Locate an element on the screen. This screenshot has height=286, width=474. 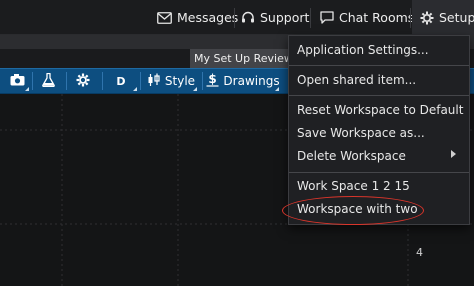
setup-label: Setup is located at coordinates (456, 17).